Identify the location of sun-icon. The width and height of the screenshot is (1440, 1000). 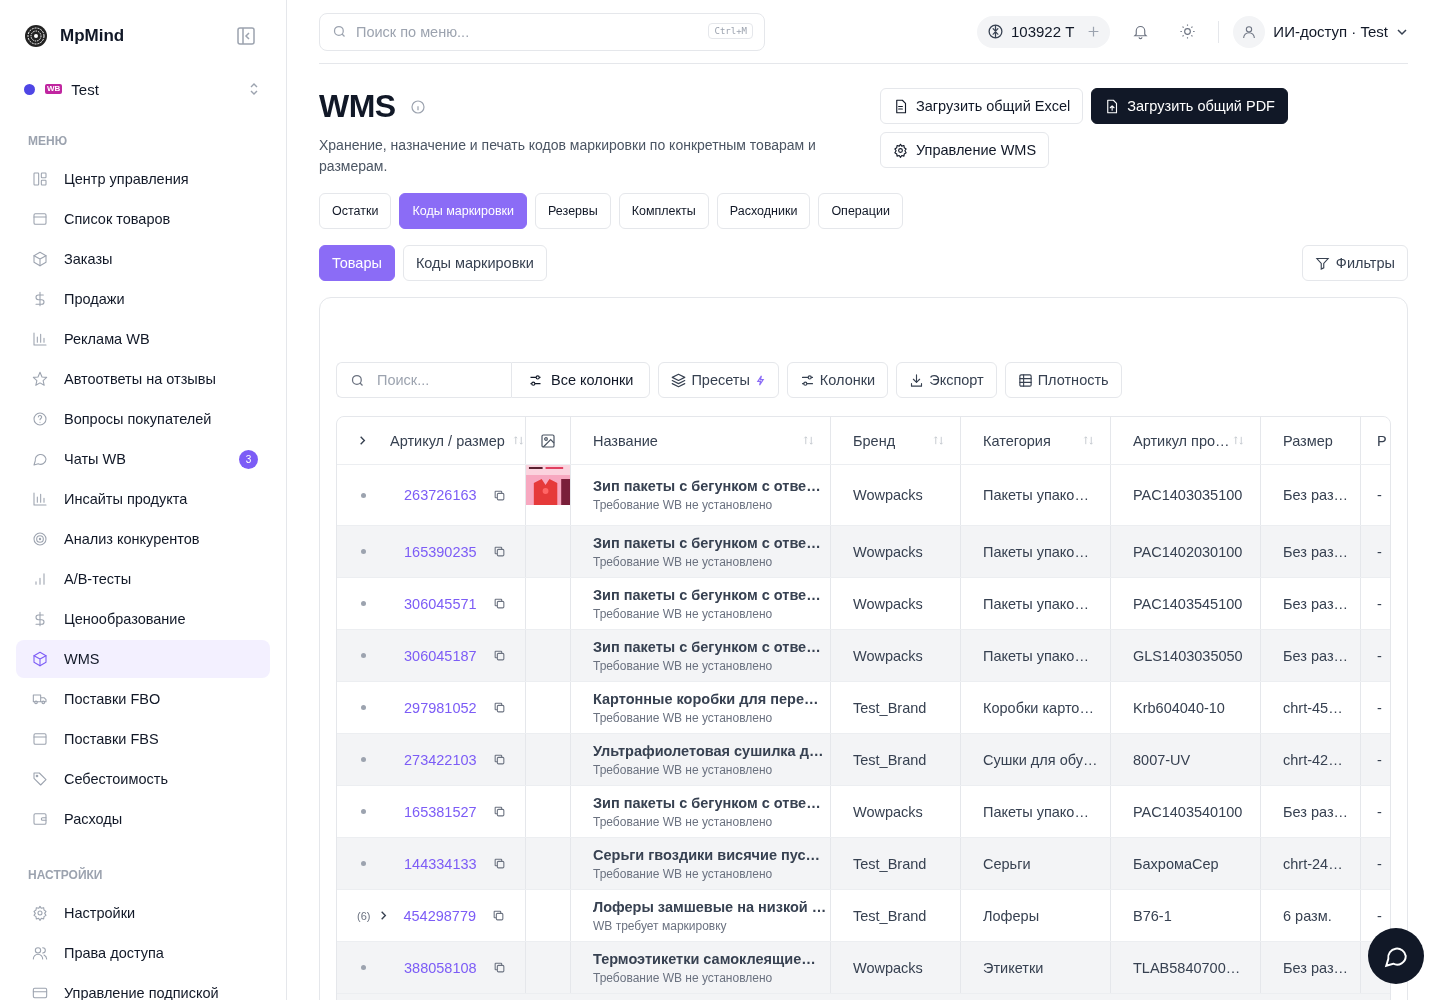
(1188, 31).